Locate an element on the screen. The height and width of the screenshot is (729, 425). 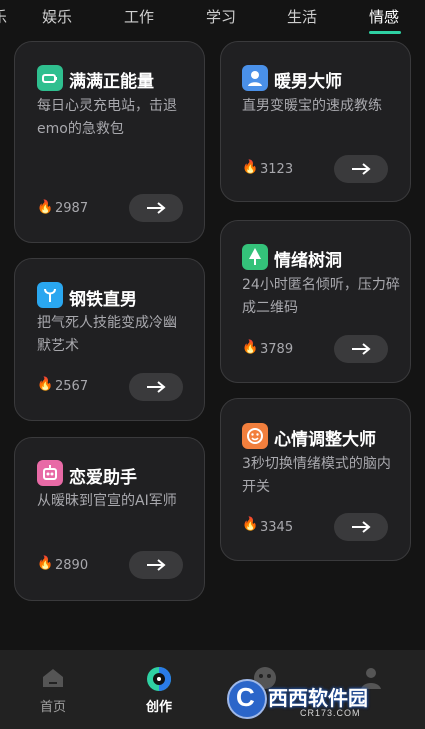
card-description: 24小时匿名倾听，压力碎成二维码 is located at coordinates (321, 296).